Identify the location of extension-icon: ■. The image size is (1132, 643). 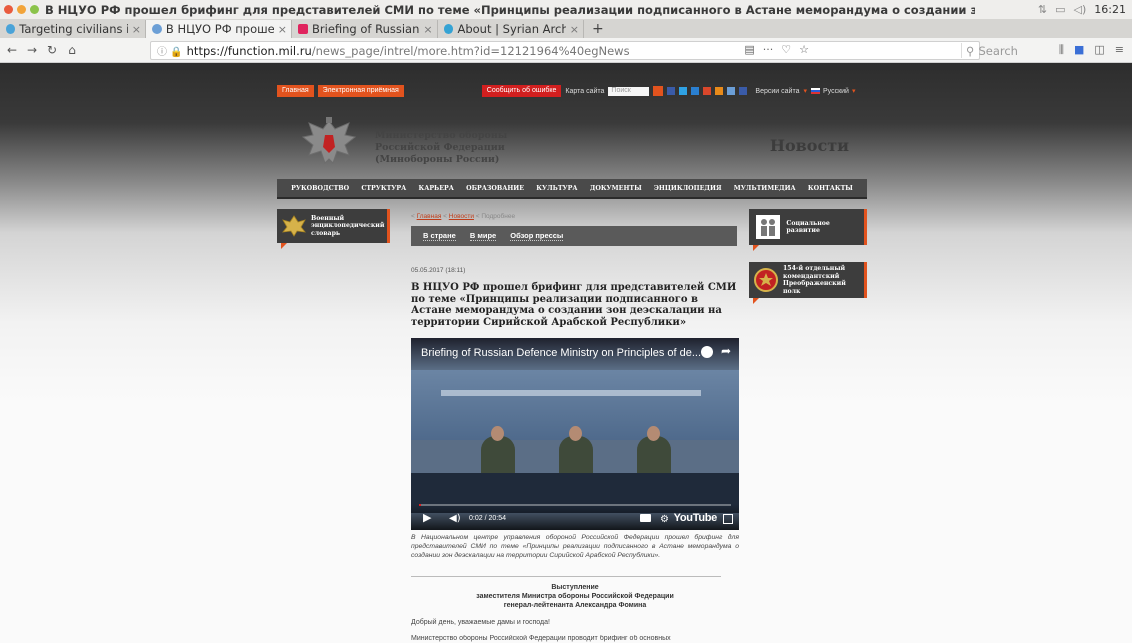
(1079, 50).